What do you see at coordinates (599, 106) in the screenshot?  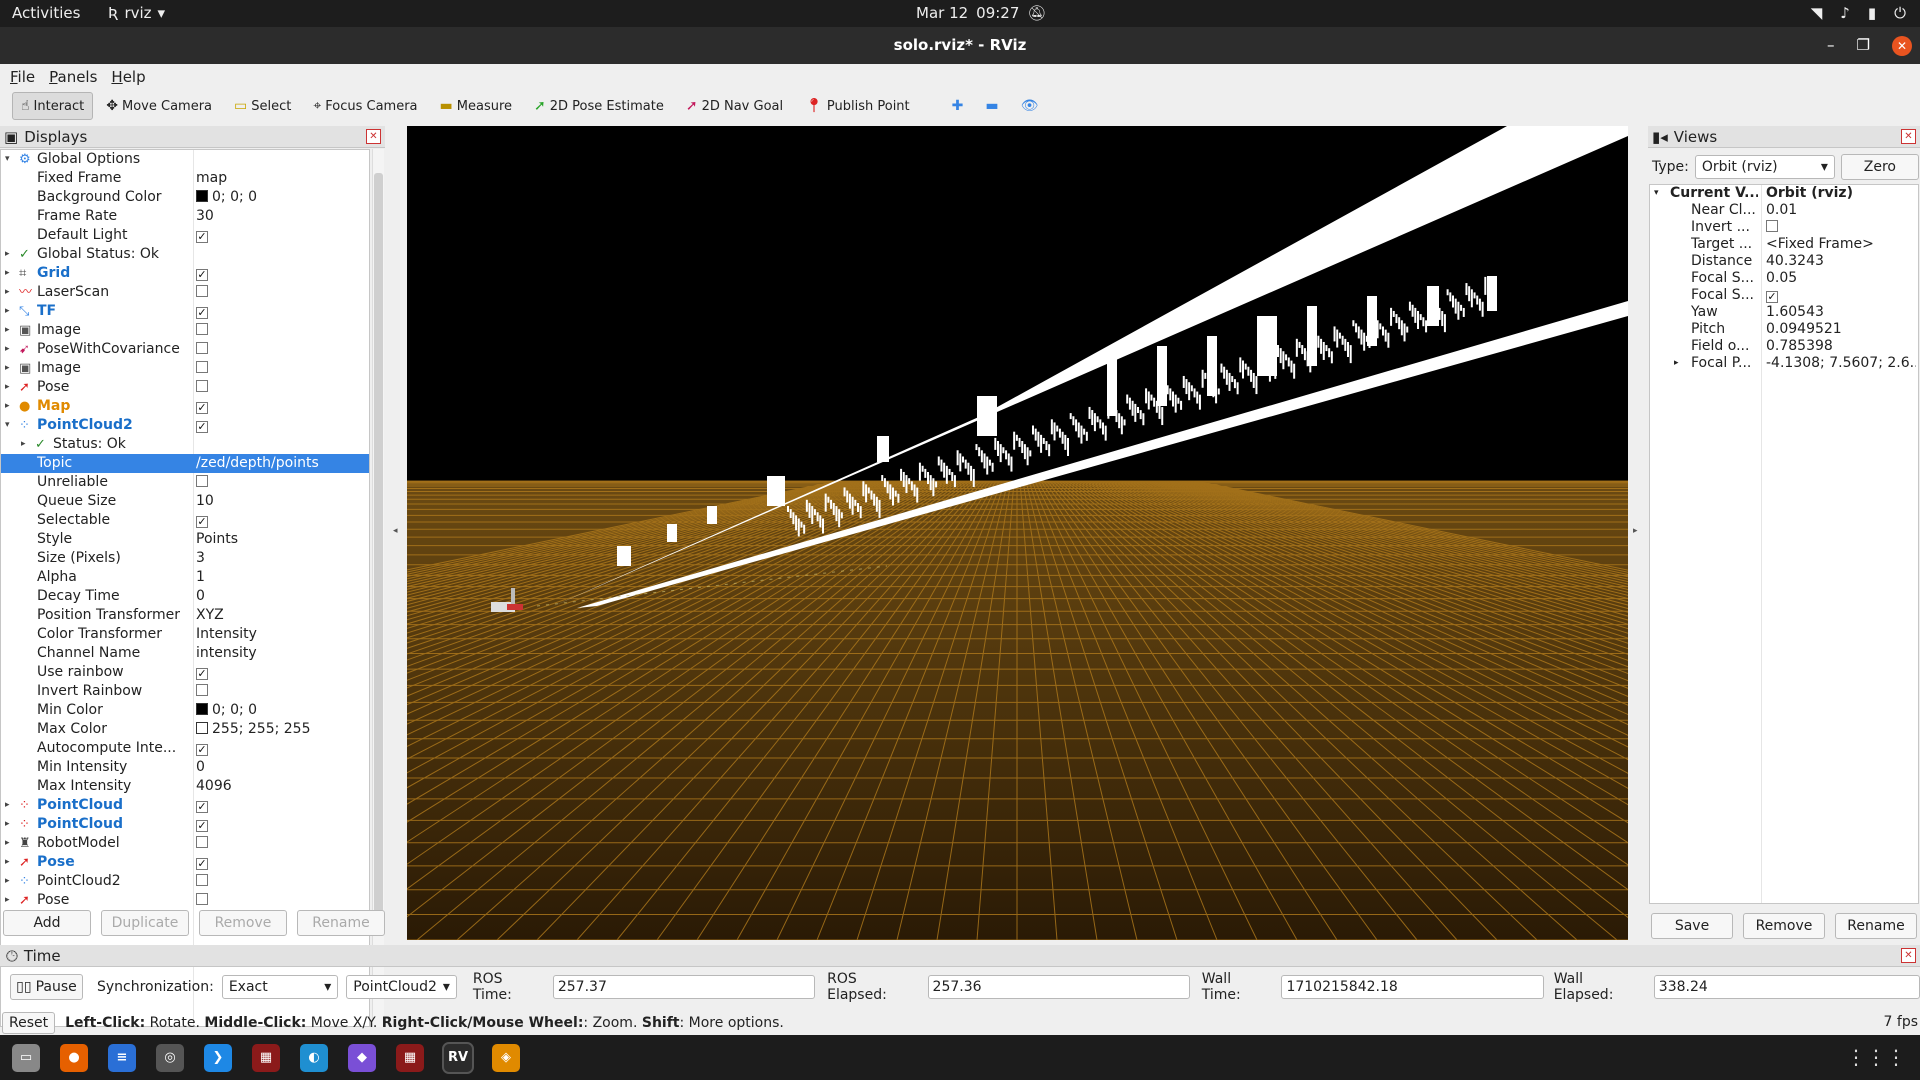 I see `pose-estimate-tool-button: ➚ 2D Pose Estimate` at bounding box center [599, 106].